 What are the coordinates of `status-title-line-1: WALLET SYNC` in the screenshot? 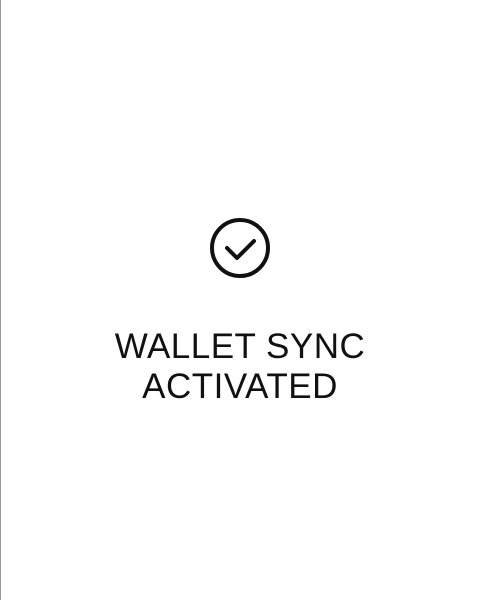 It's located at (240, 347).